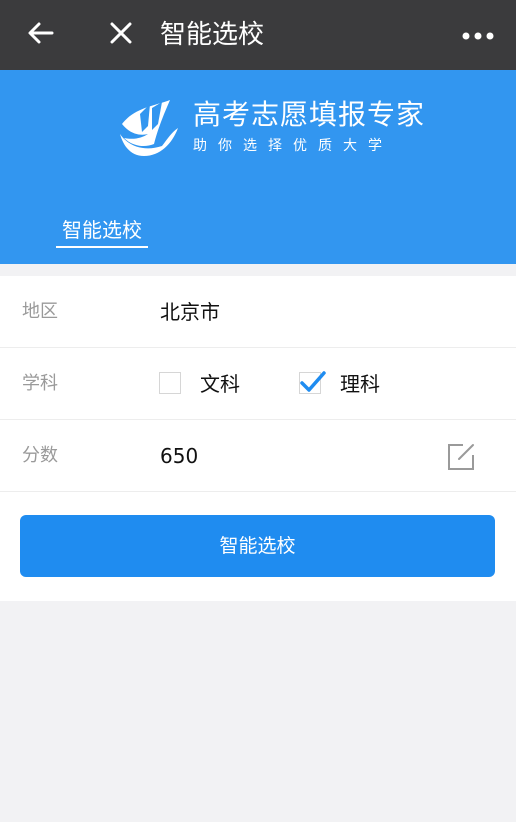 Image resolution: width=516 pixels, height=822 pixels. What do you see at coordinates (149, 129) in the screenshot?
I see `book-logo-icon` at bounding box center [149, 129].